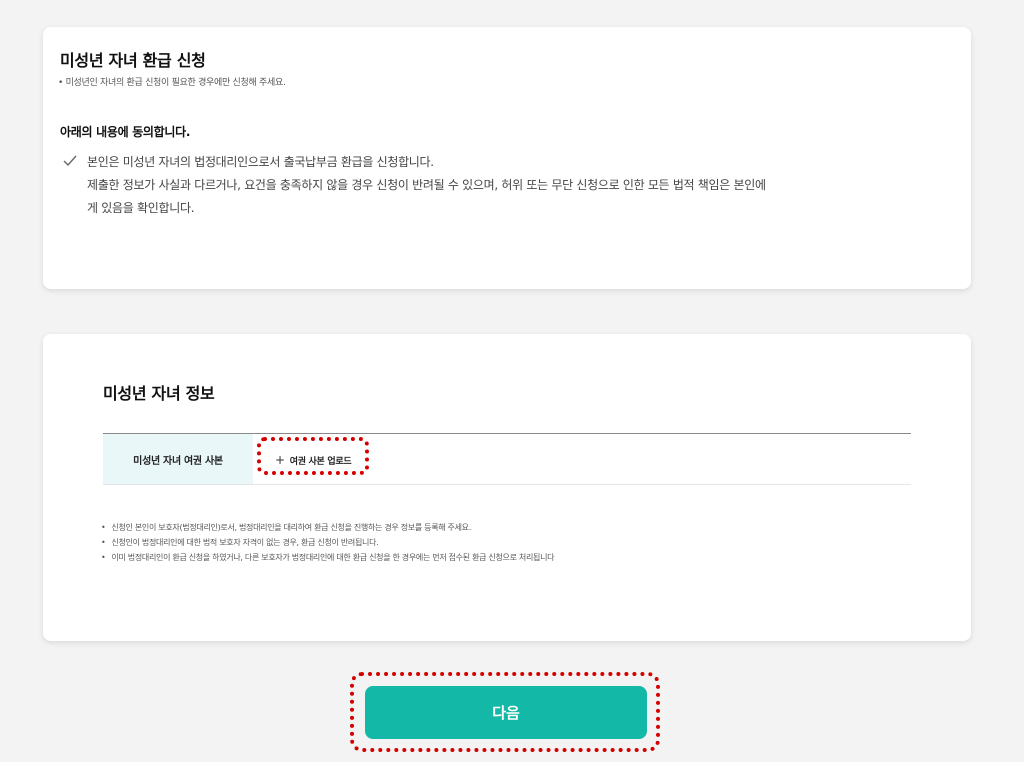 The width and height of the screenshot is (1024, 762). I want to click on minor-info-title: 미성년 자녀 정보, so click(159, 393).